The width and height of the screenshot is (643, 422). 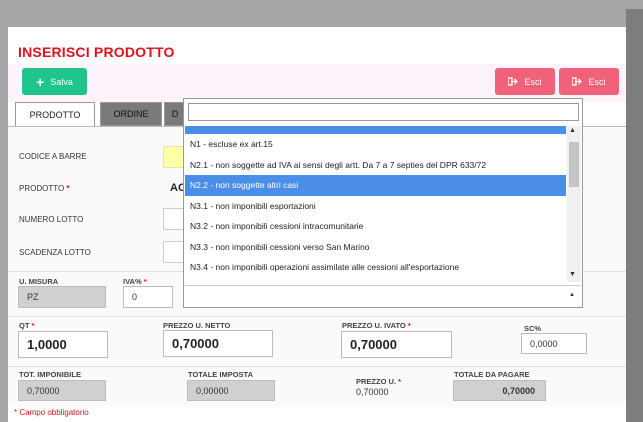 What do you see at coordinates (53, 156) in the screenshot?
I see `codice-barre-label: CODICE A BARRE` at bounding box center [53, 156].